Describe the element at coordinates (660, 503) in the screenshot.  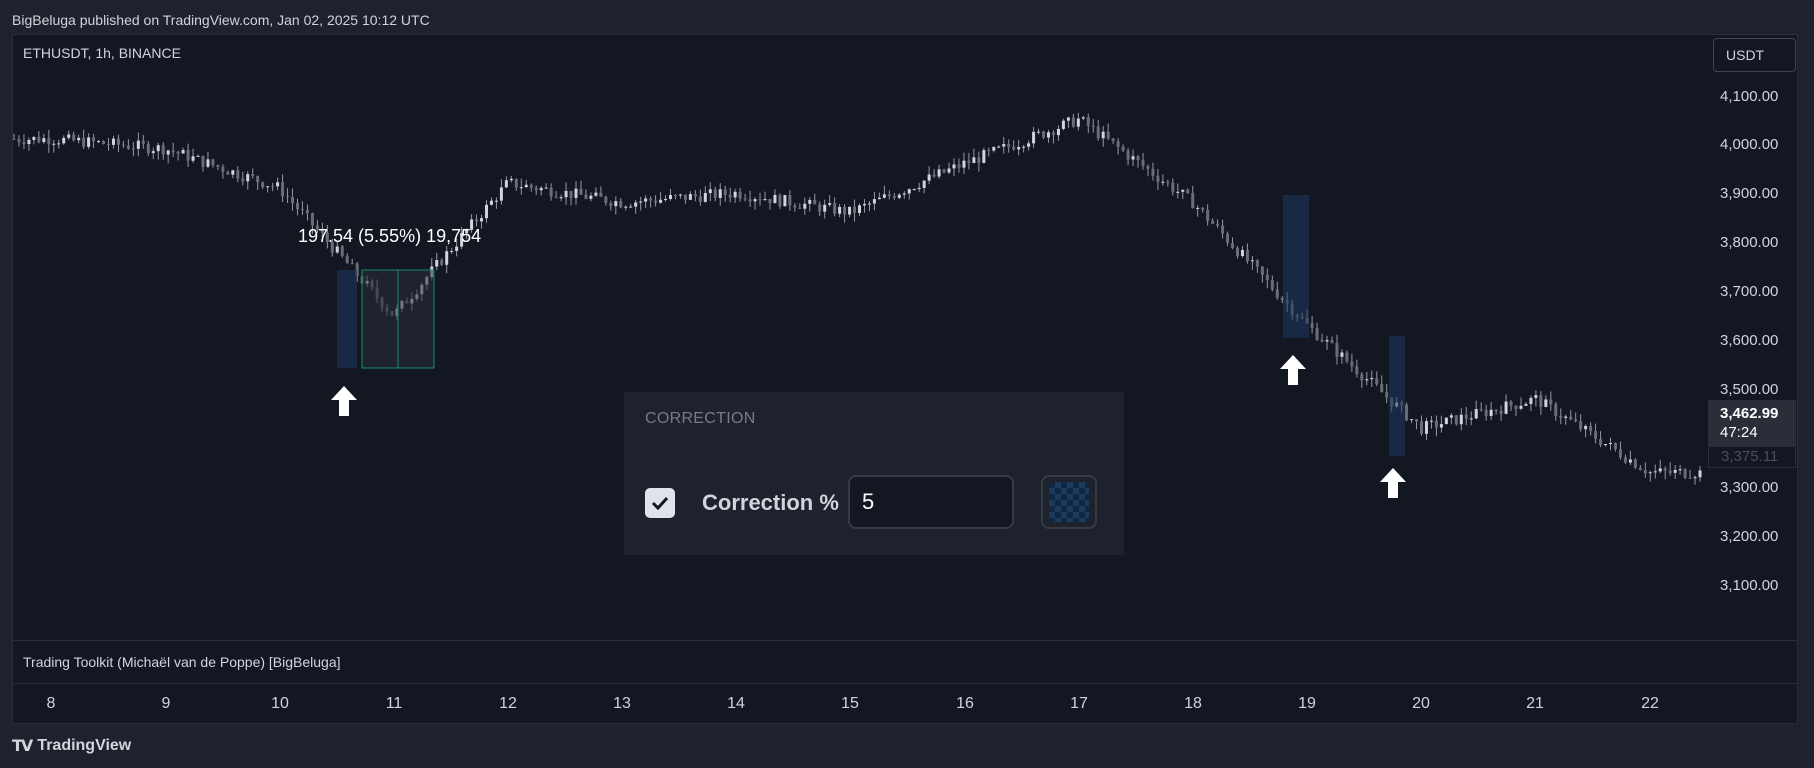
I see `correction-checkbox` at that location.